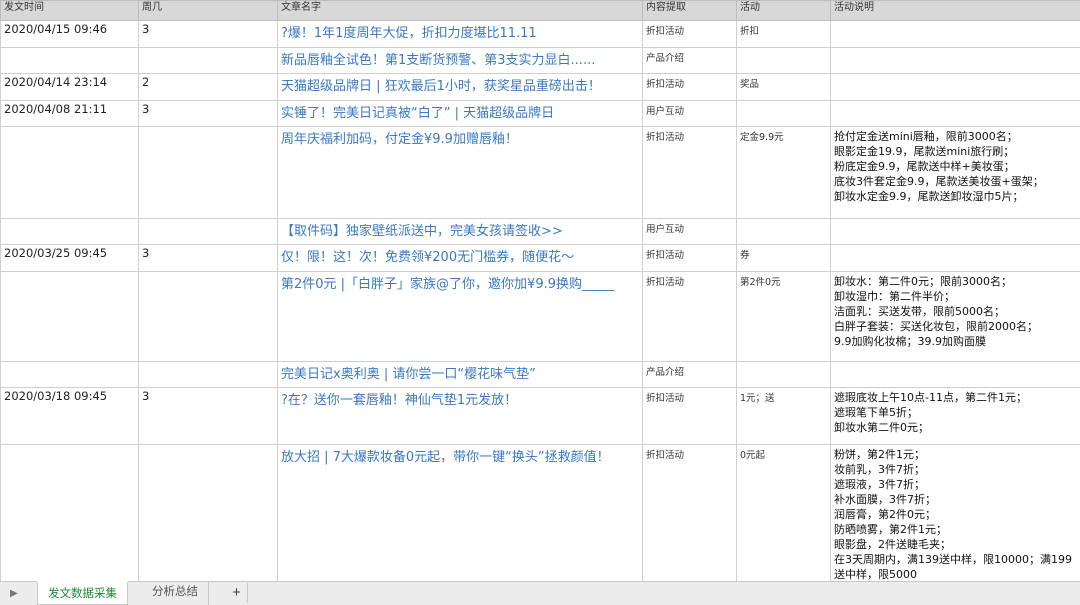  What do you see at coordinates (783, 258) in the screenshot?
I see `activity-cell: 券` at bounding box center [783, 258].